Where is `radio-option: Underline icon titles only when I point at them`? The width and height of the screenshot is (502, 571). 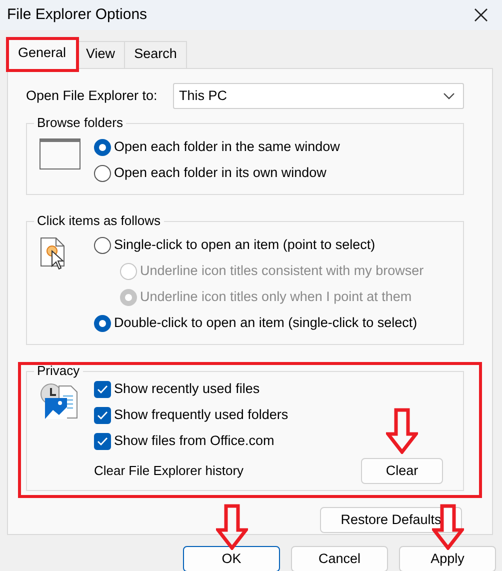
radio-option: Underline icon titles only when I point at them is located at coordinates (259, 297).